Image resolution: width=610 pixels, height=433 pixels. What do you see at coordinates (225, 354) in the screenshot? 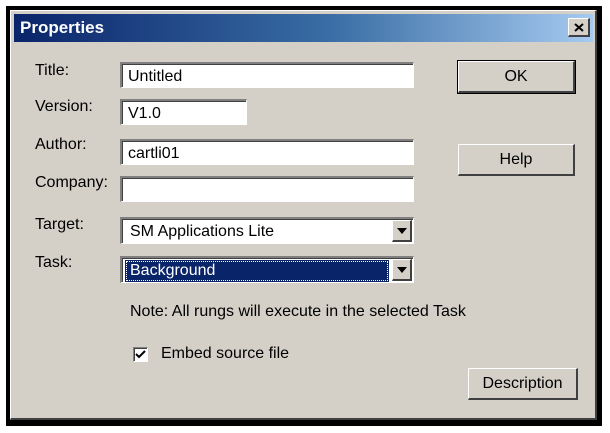
I see `embed-source-label: Embed source file` at bounding box center [225, 354].